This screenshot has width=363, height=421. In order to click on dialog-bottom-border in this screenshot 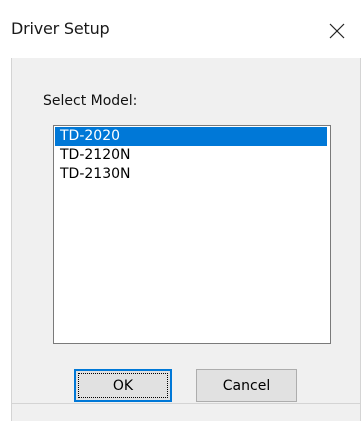, I will do `click(186, 403)`.